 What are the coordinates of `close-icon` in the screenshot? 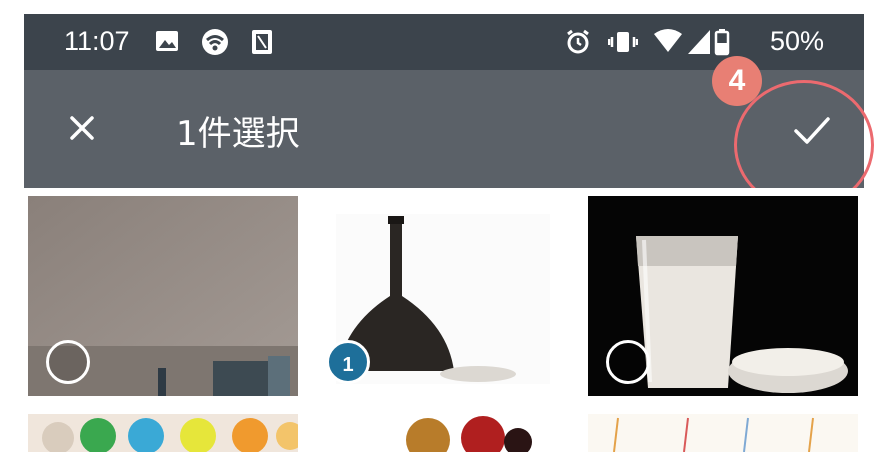 It's located at (82, 128).